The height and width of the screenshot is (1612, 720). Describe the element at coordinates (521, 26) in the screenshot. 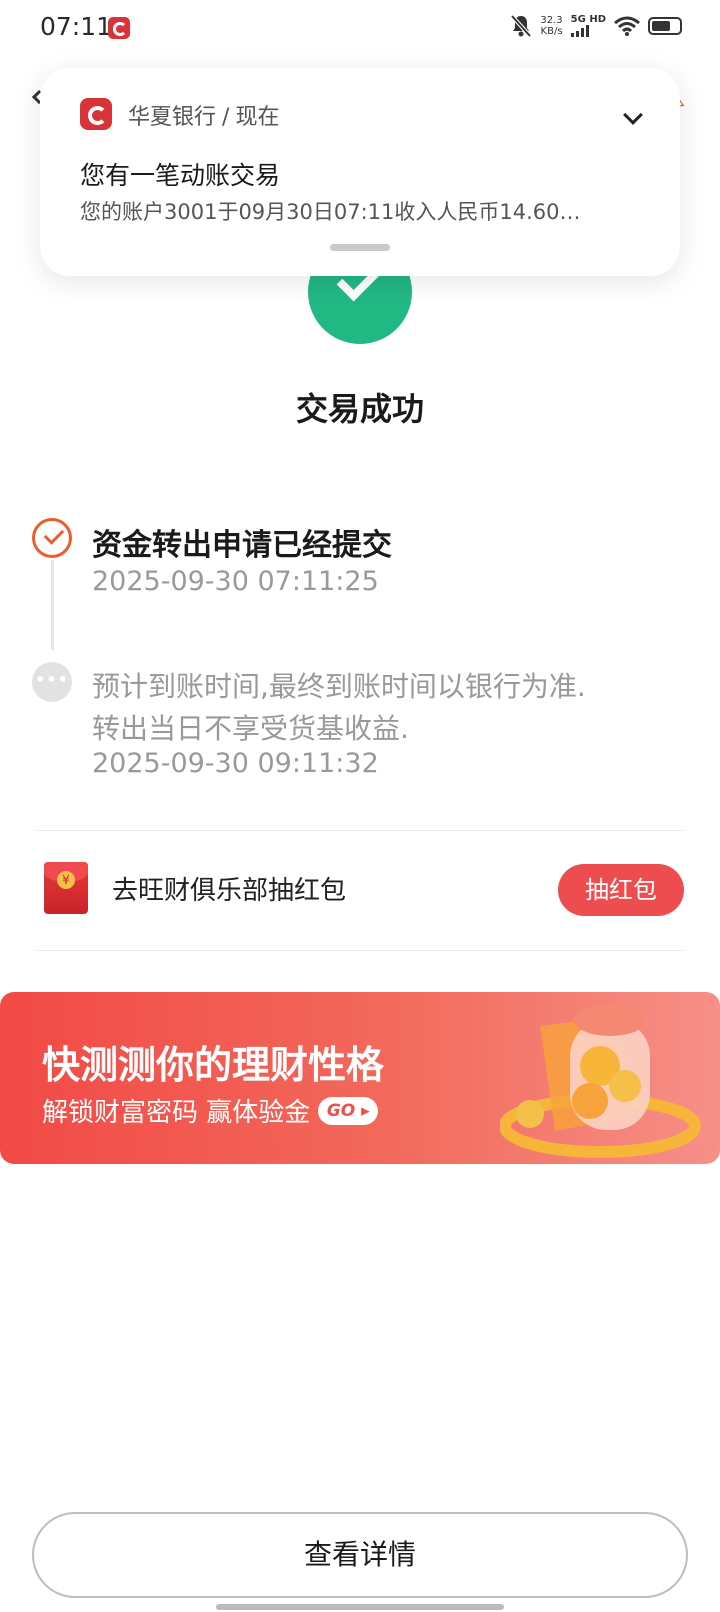

I see `mute-icon` at that location.